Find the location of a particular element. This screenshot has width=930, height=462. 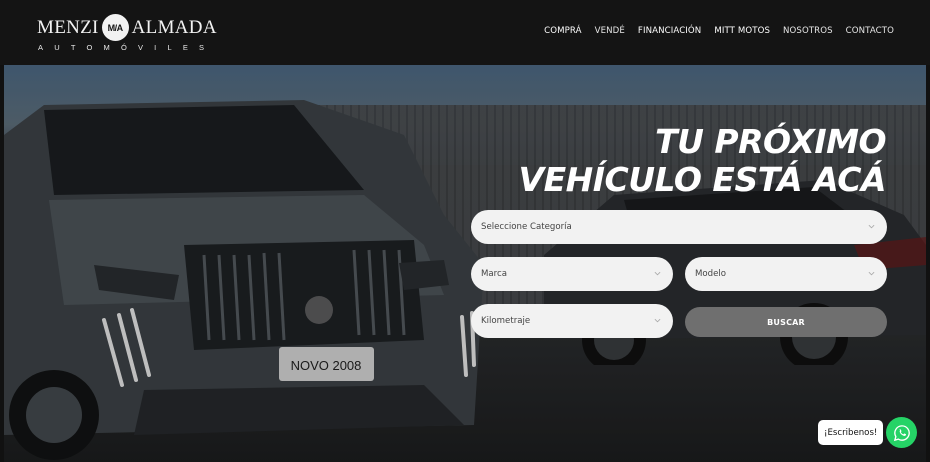

search-button: BUSCAR is located at coordinates (786, 322).